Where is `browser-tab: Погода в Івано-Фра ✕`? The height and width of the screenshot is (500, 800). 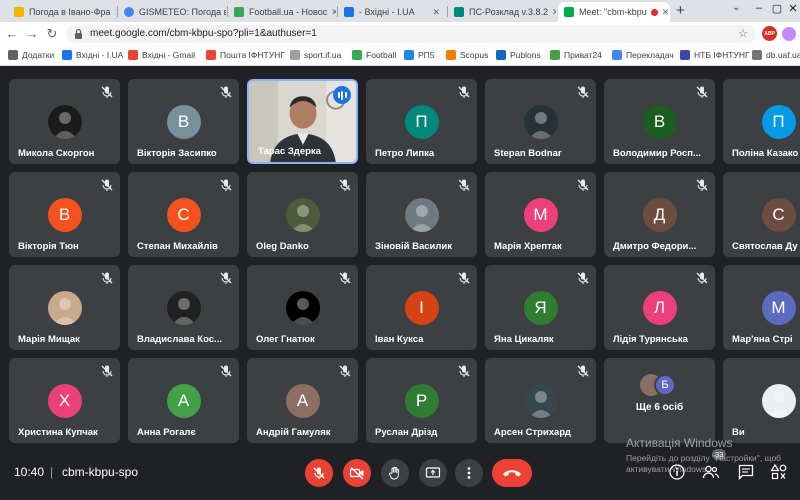 browser-tab: Погода в Івано-Фра ✕ is located at coordinates (62, 12).